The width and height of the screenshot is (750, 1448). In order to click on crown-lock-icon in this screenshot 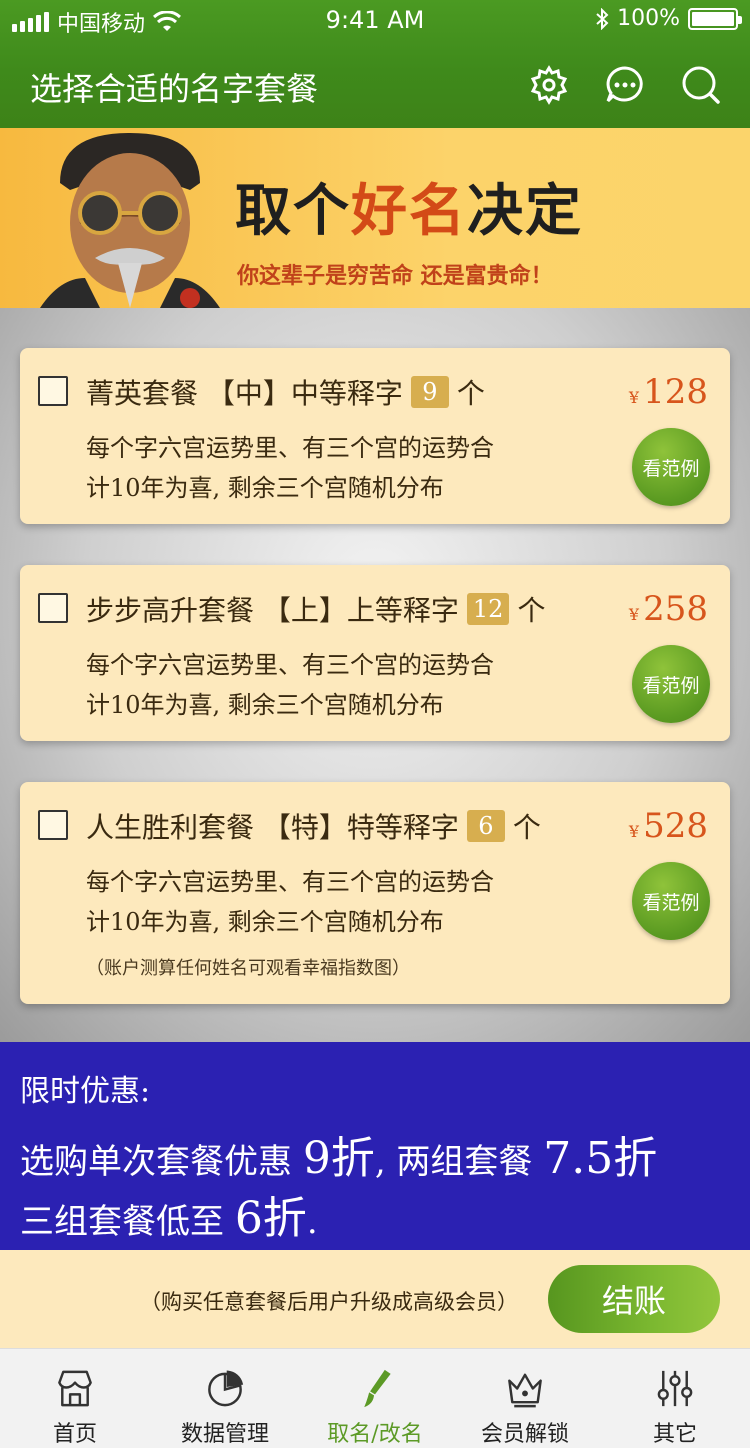, I will do `click(525, 1390)`.